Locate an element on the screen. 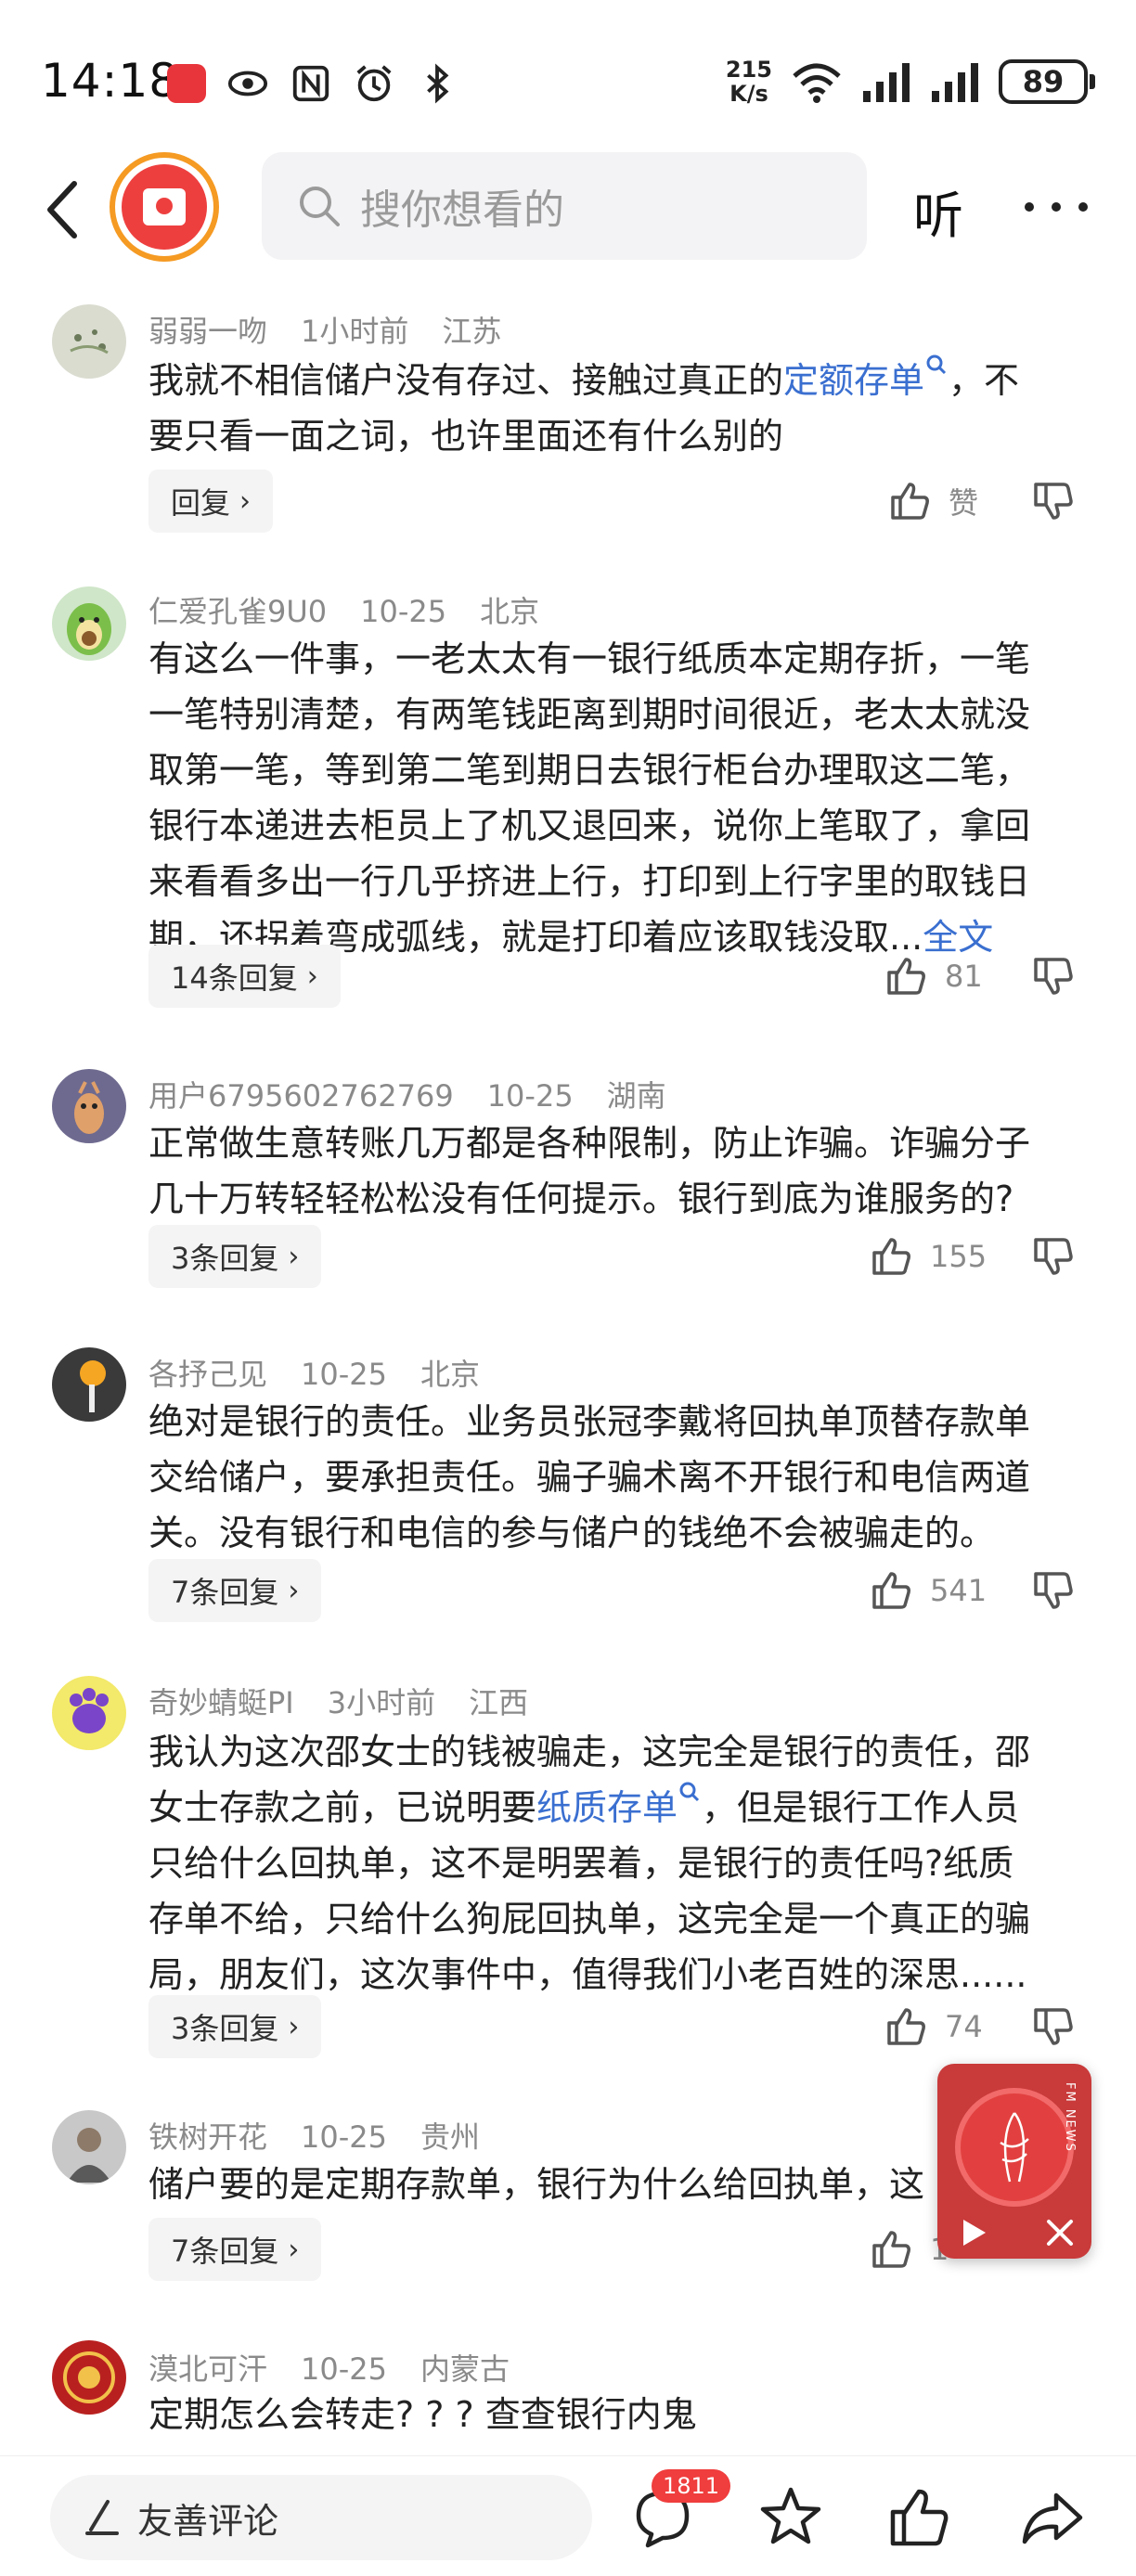 This screenshot has height=2576, width=1136. reply-button-label: 回复 is located at coordinates (201, 503).